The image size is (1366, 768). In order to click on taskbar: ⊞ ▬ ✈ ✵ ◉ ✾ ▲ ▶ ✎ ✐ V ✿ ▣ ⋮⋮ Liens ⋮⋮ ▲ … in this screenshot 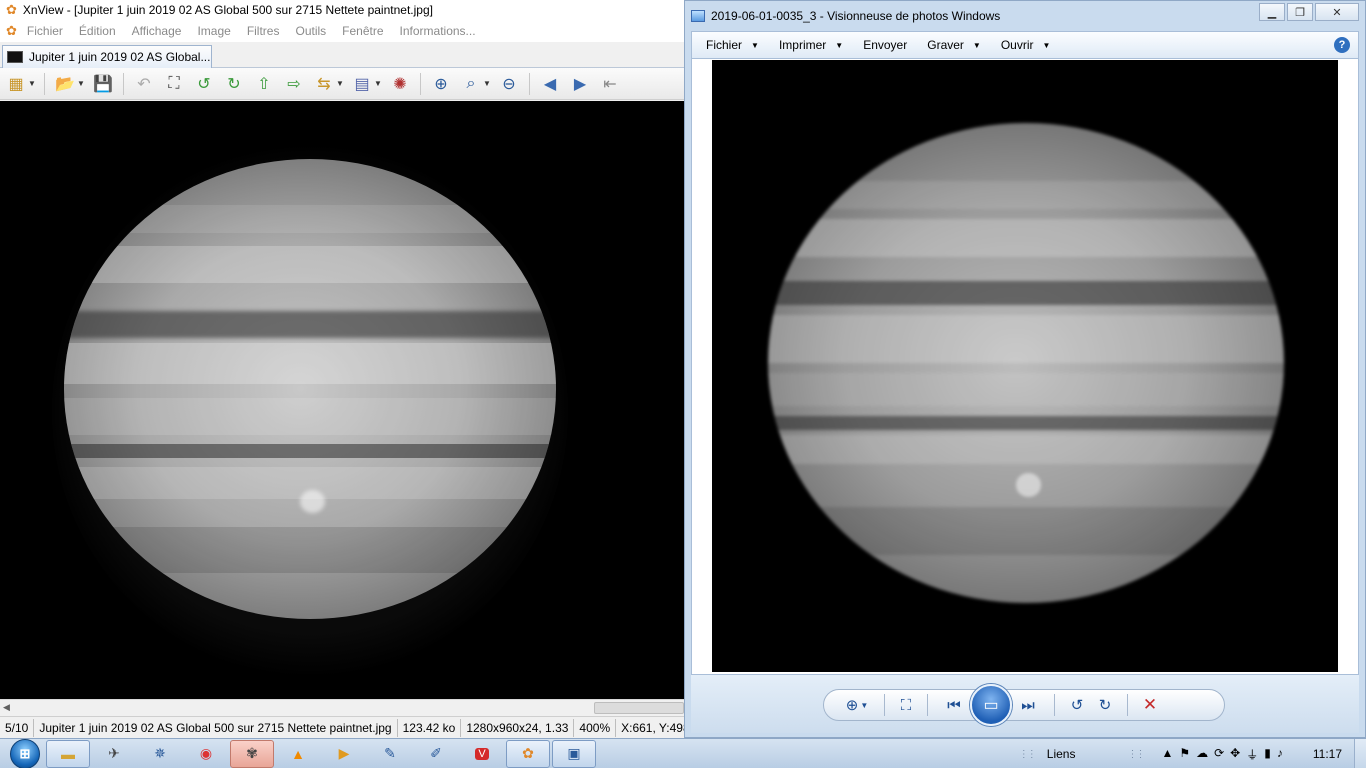, I will do `click(683, 753)`.